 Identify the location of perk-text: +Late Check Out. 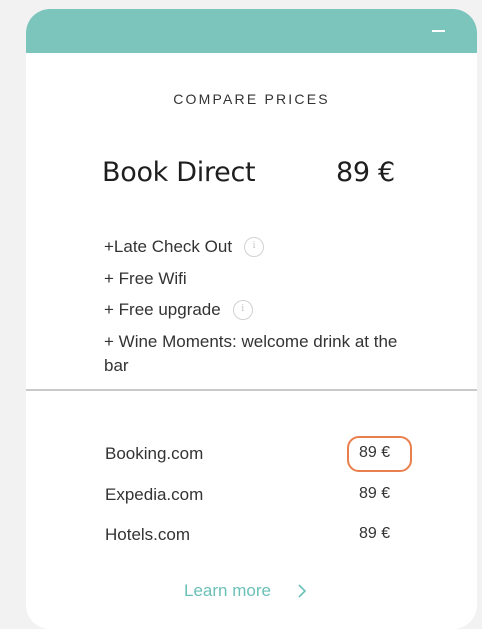
(168, 246).